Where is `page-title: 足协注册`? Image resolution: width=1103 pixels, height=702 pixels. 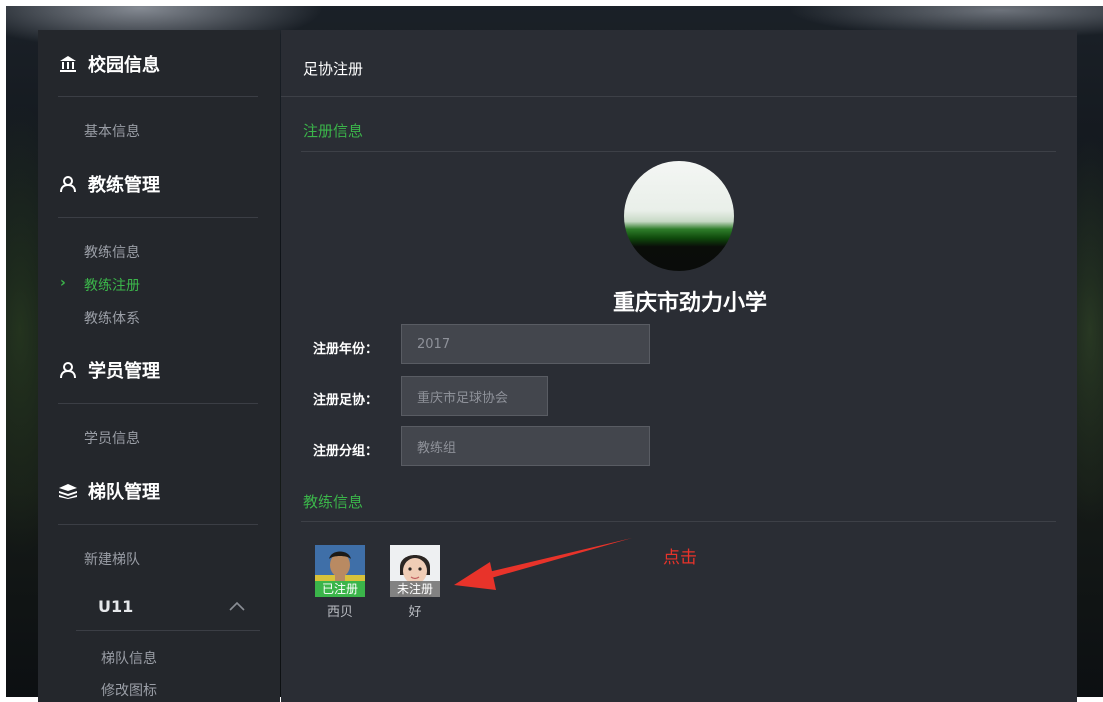
page-title: 足协注册 is located at coordinates (333, 69).